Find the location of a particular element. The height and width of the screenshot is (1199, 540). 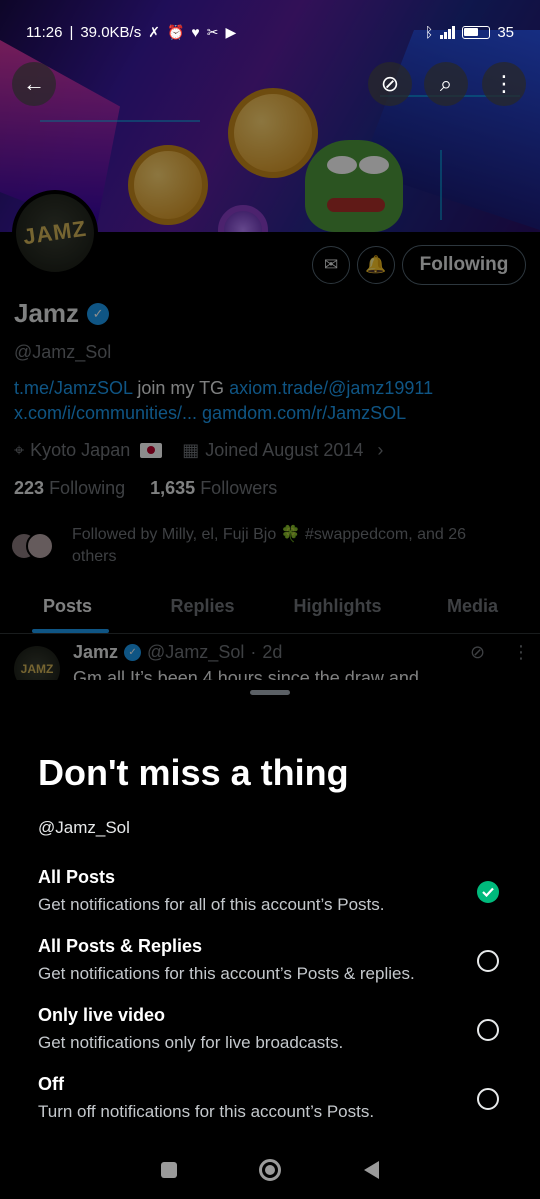

sheet-grabber is located at coordinates (270, 692).